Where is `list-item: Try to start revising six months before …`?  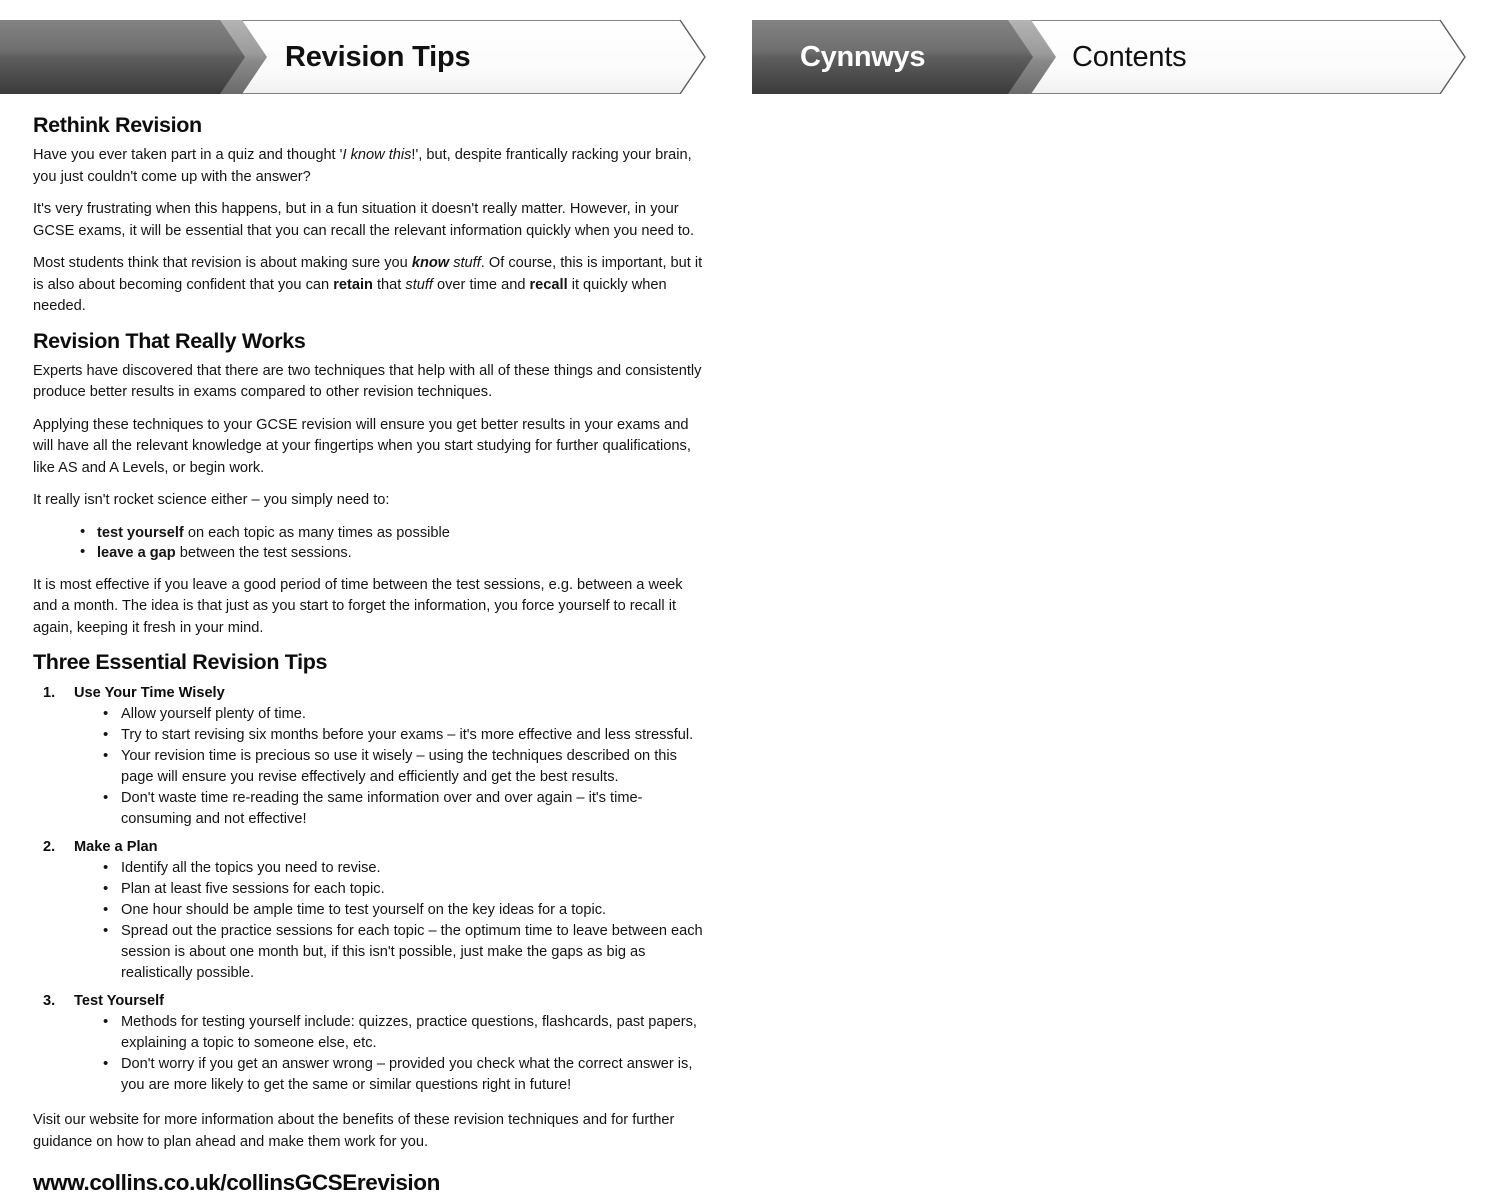
list-item: Try to start revising six months before … is located at coordinates (404, 735).